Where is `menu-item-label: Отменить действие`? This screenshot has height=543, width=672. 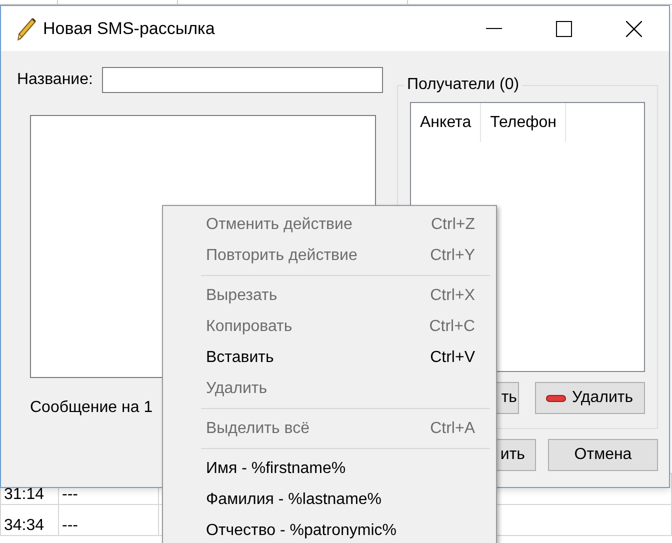 menu-item-label: Отменить действие is located at coordinates (279, 224).